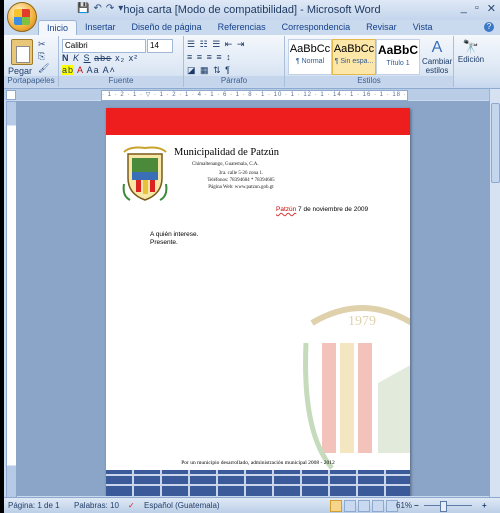 The width and height of the screenshot is (500, 513). Describe the element at coordinates (241, 44) in the screenshot. I see `increase-indent-icon: ⇥` at that location.